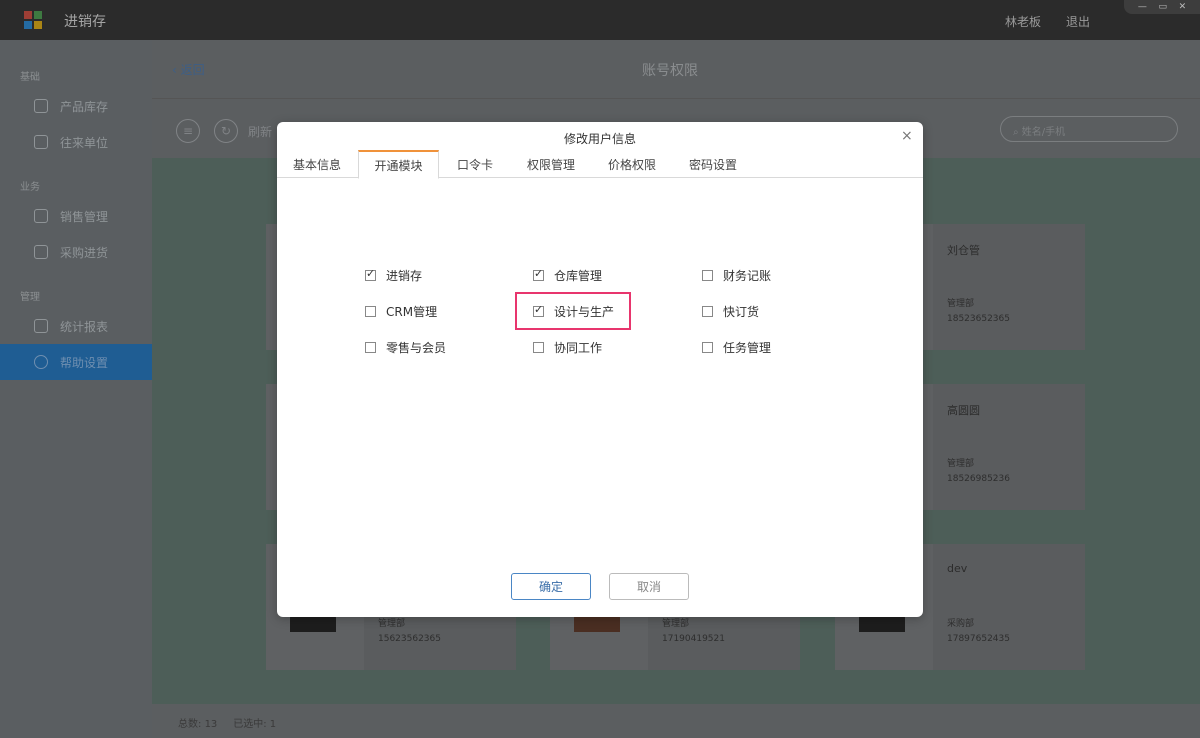 The width and height of the screenshot is (1200, 738). I want to click on card-phone: 17190419521, so click(693, 639).